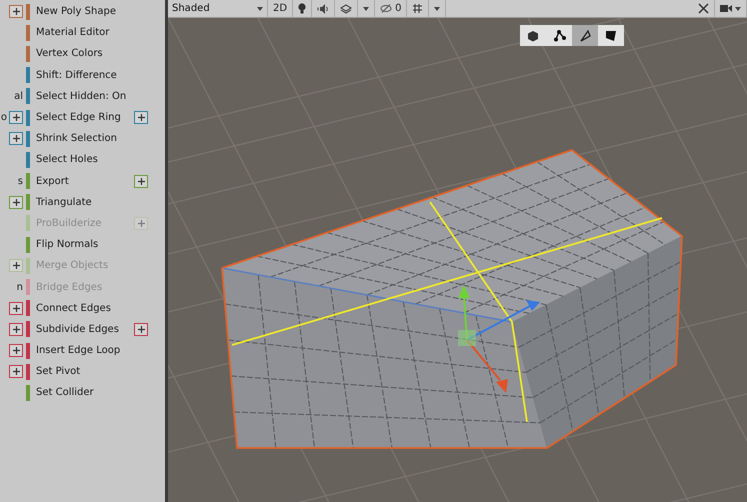 The width and height of the screenshot is (747, 502). What do you see at coordinates (85, 350) in the screenshot?
I see `tool-button: Insert Edge Loop` at bounding box center [85, 350].